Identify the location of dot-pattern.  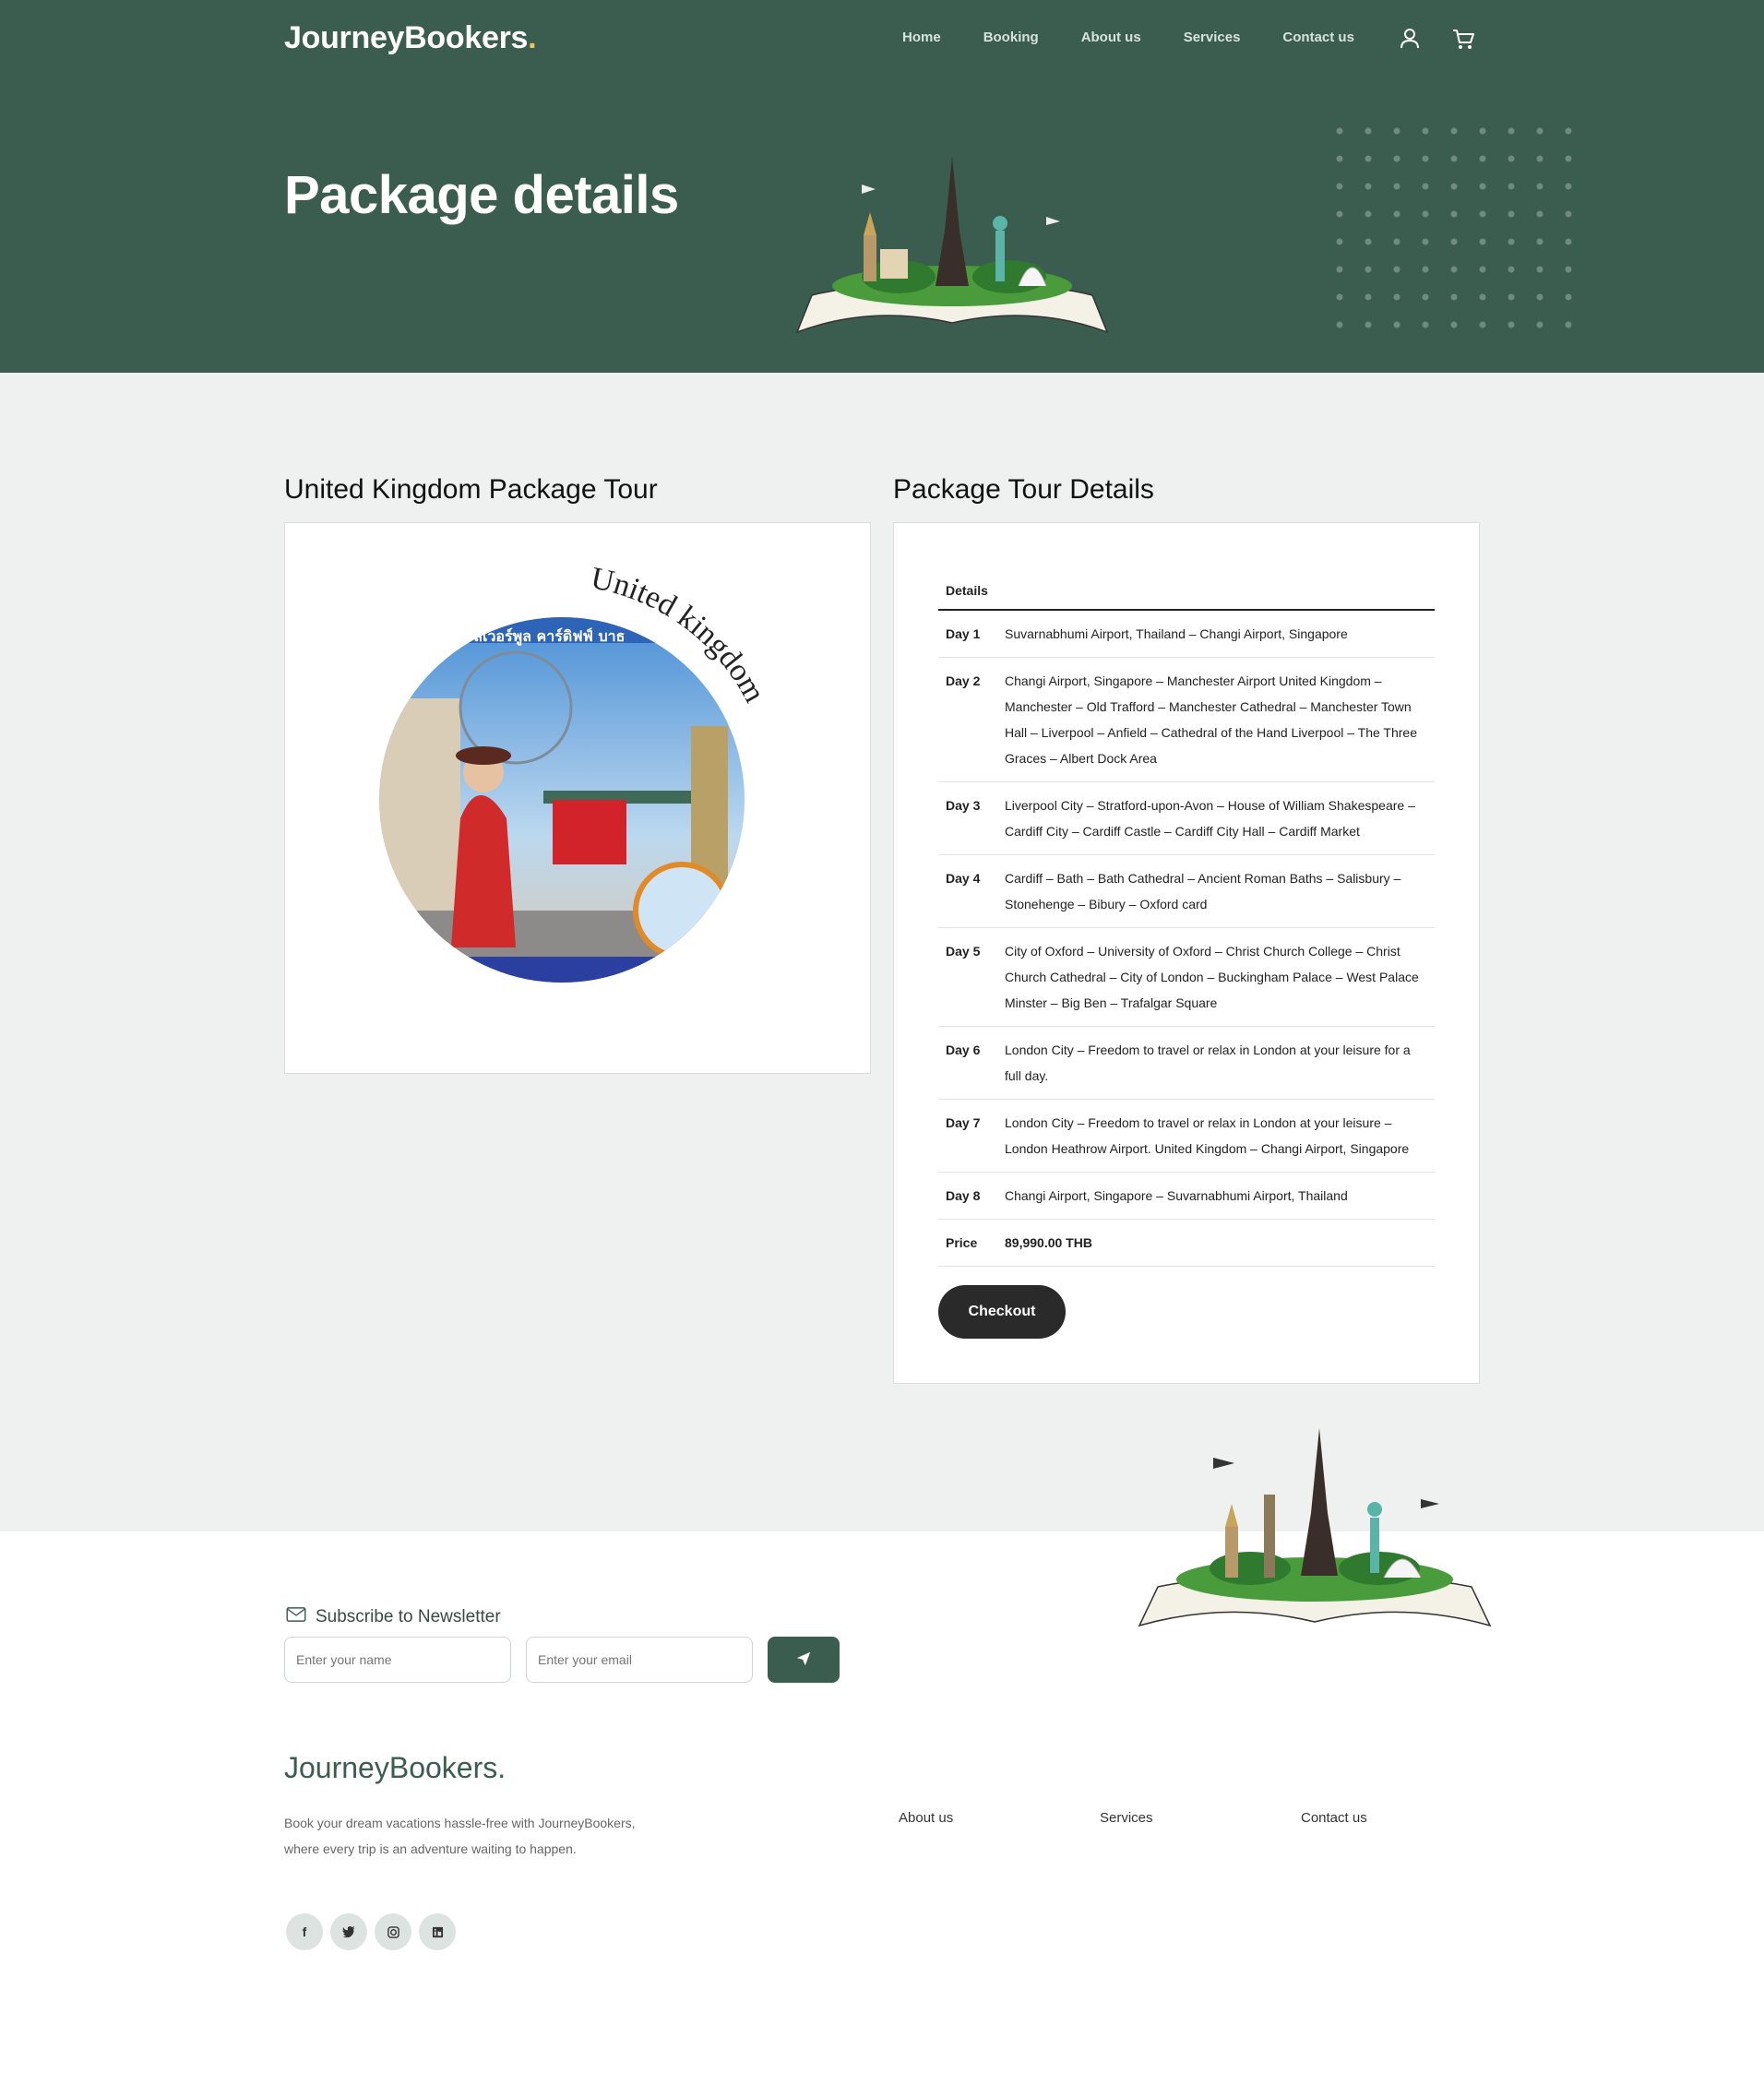
(1454, 227).